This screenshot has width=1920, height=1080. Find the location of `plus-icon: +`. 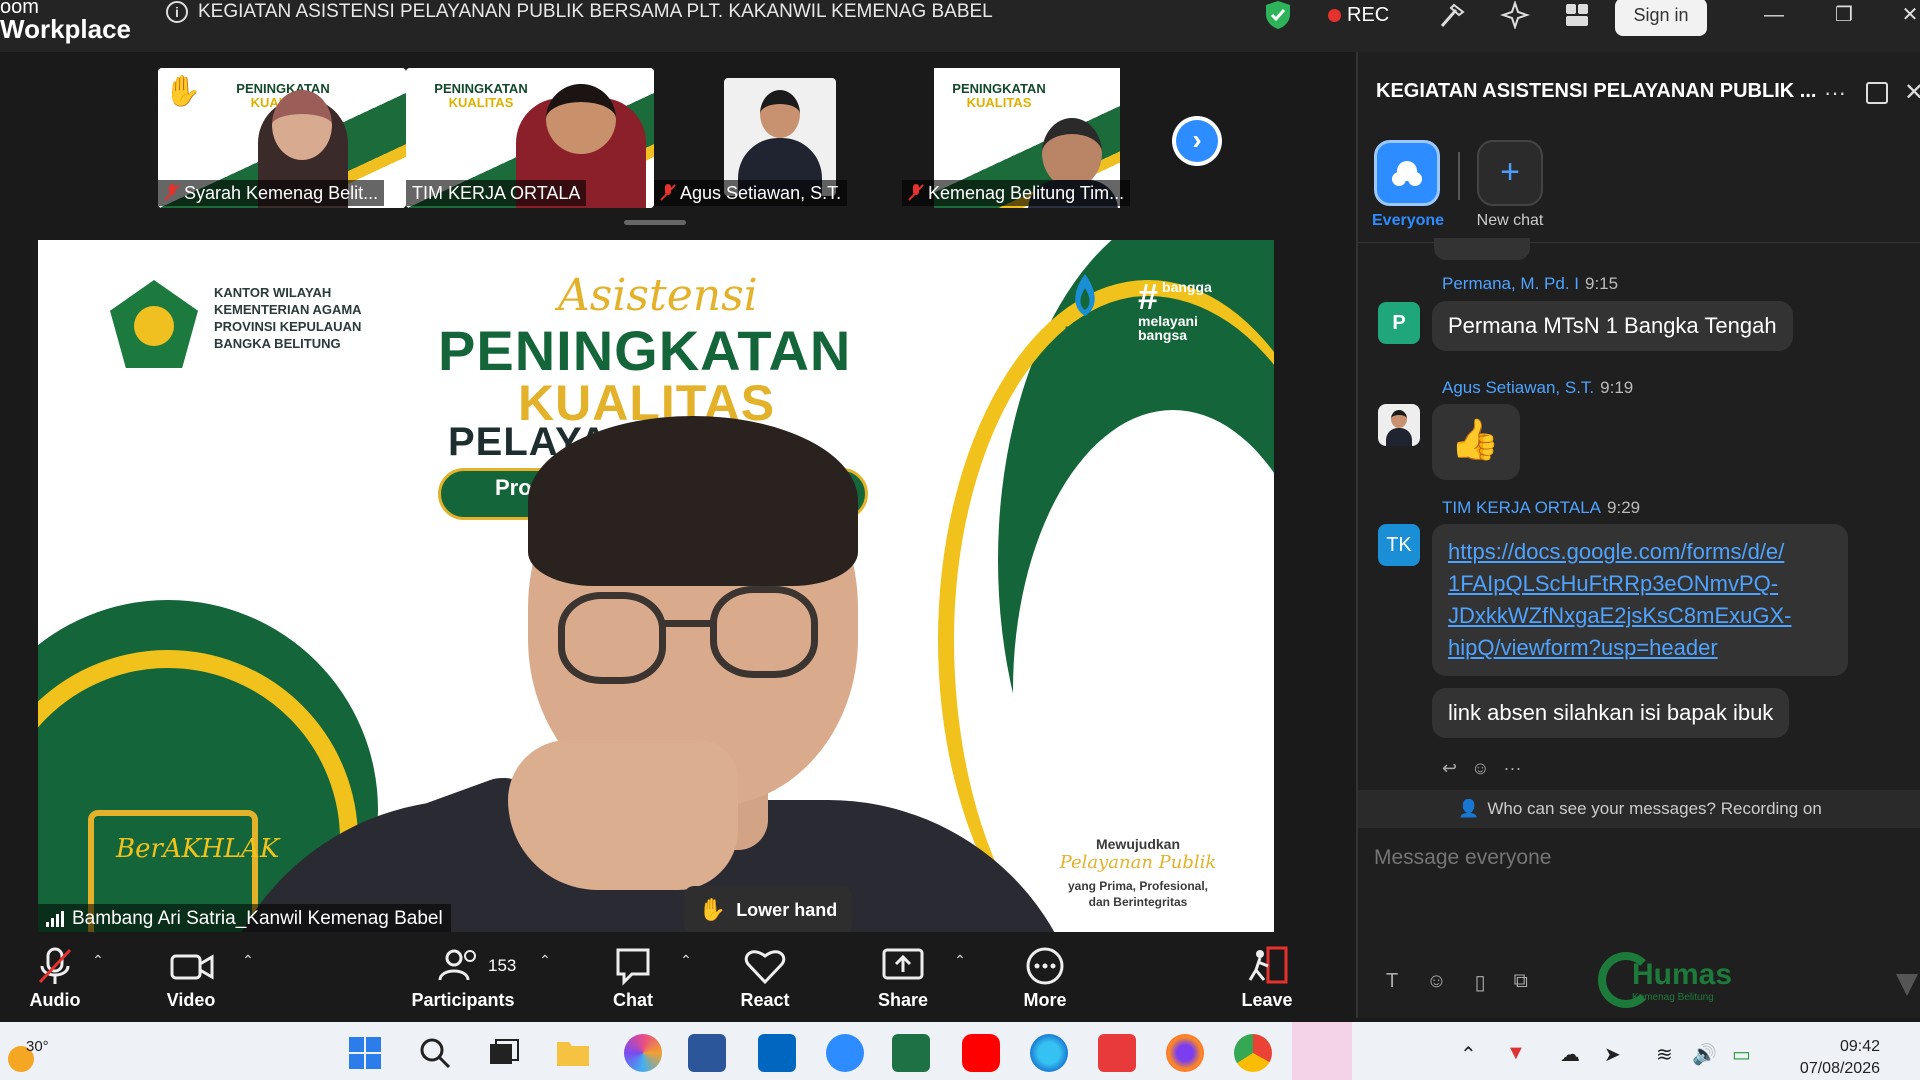

plus-icon: + is located at coordinates (1510, 173).